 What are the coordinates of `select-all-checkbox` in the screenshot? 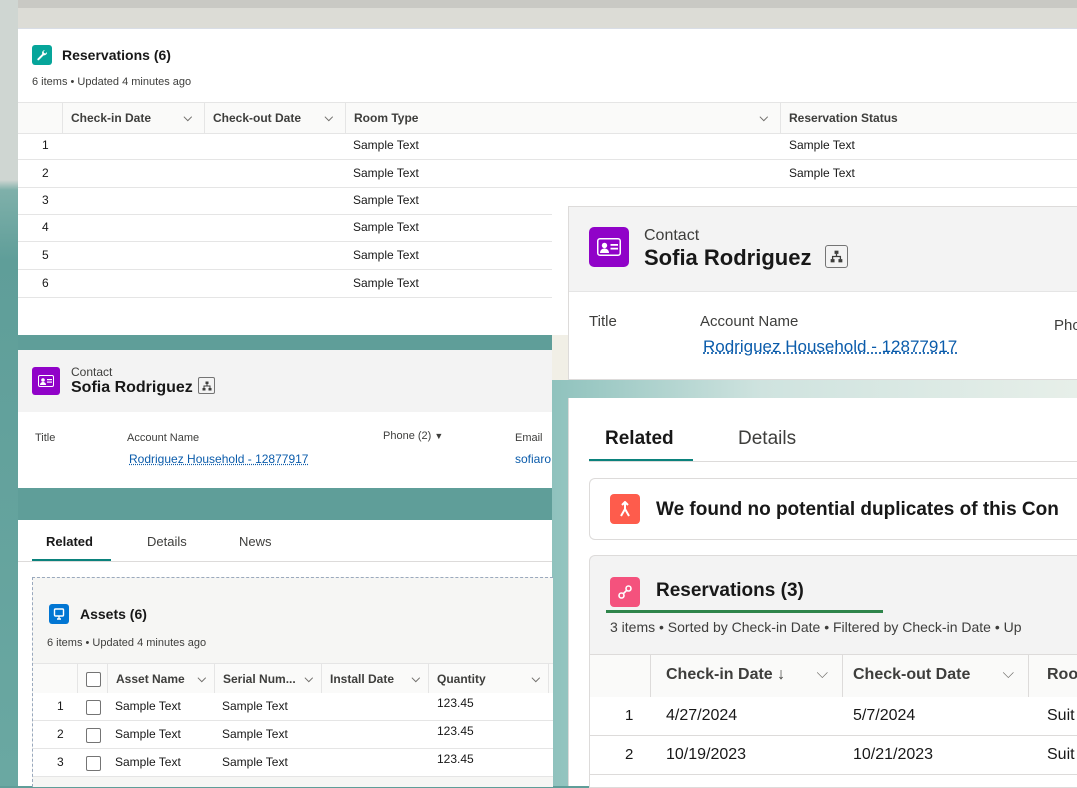 It's located at (93, 679).